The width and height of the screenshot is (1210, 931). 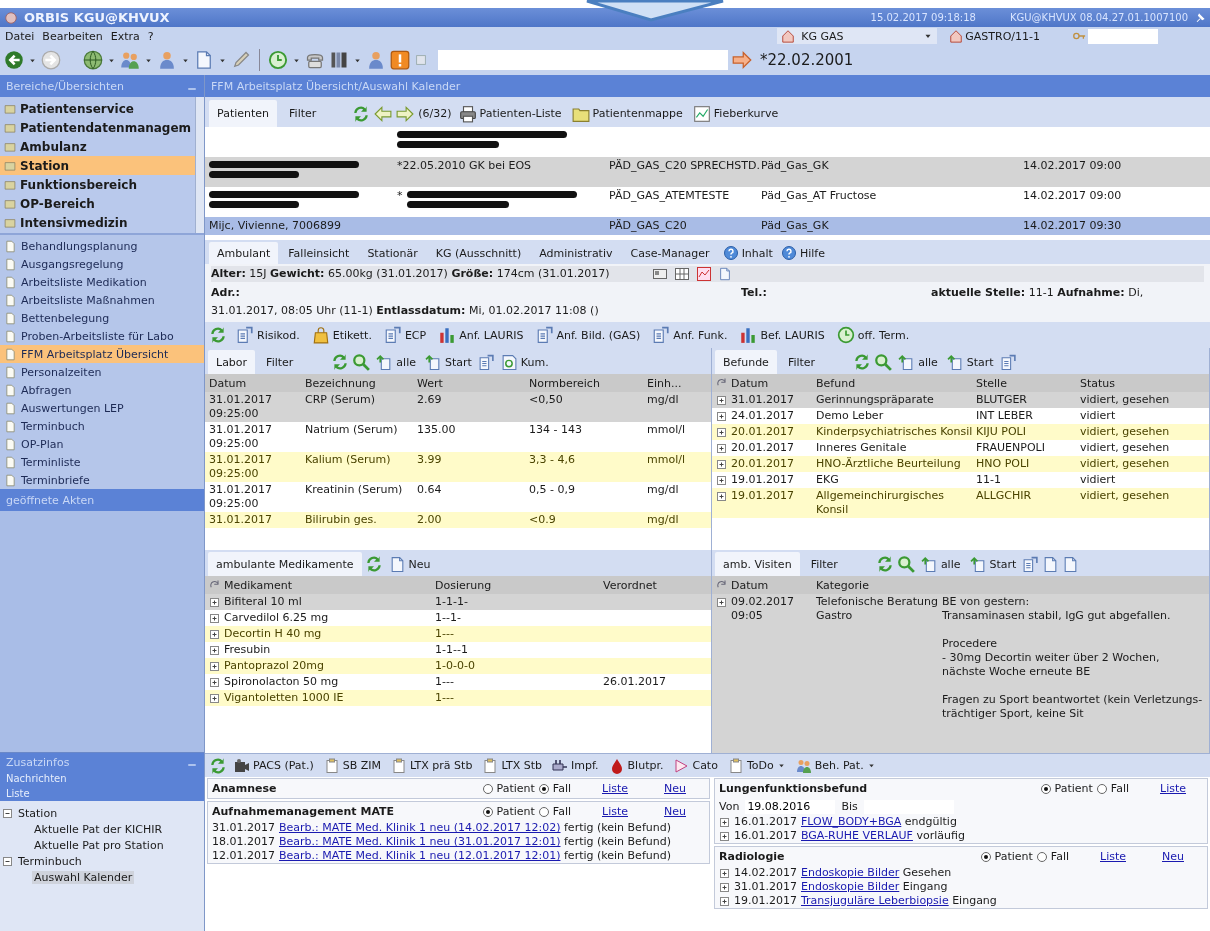 I want to click on table-row: 19.01.2017 Allgemeinchirurgisches Konsil ALLGCHIR vidiert, gesehen, so click(x=960, y=503).